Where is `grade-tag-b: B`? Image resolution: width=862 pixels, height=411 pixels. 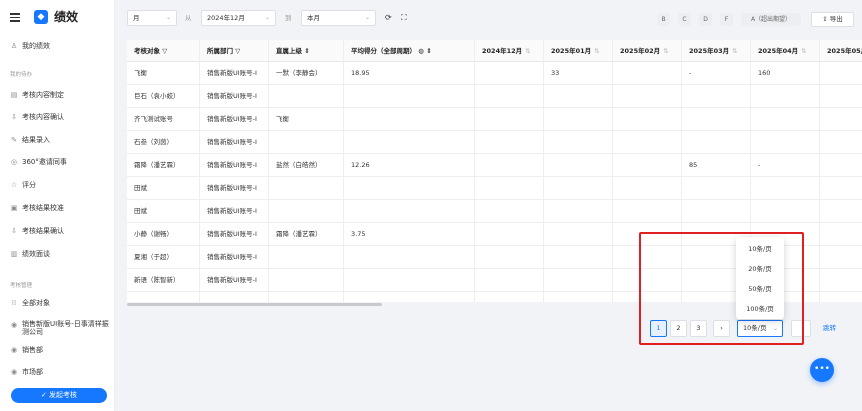
grade-tag-b: B is located at coordinates (663, 19).